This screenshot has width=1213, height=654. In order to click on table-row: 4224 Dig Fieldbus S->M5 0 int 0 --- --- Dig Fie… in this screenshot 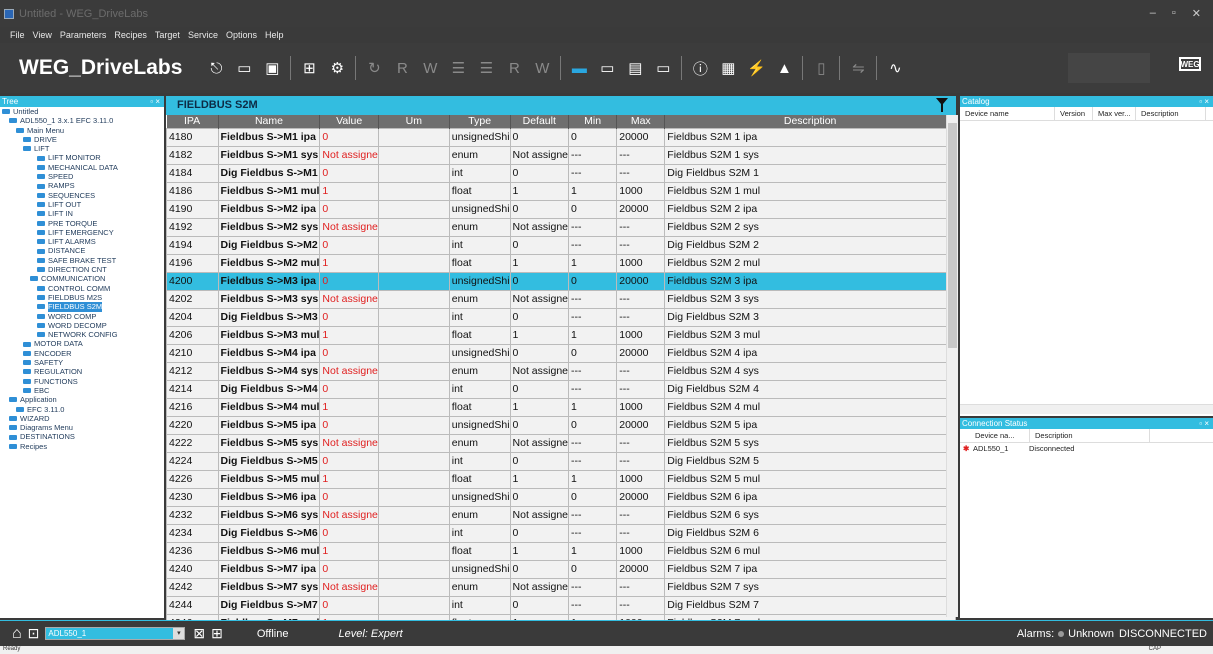, I will do `click(561, 461)`.